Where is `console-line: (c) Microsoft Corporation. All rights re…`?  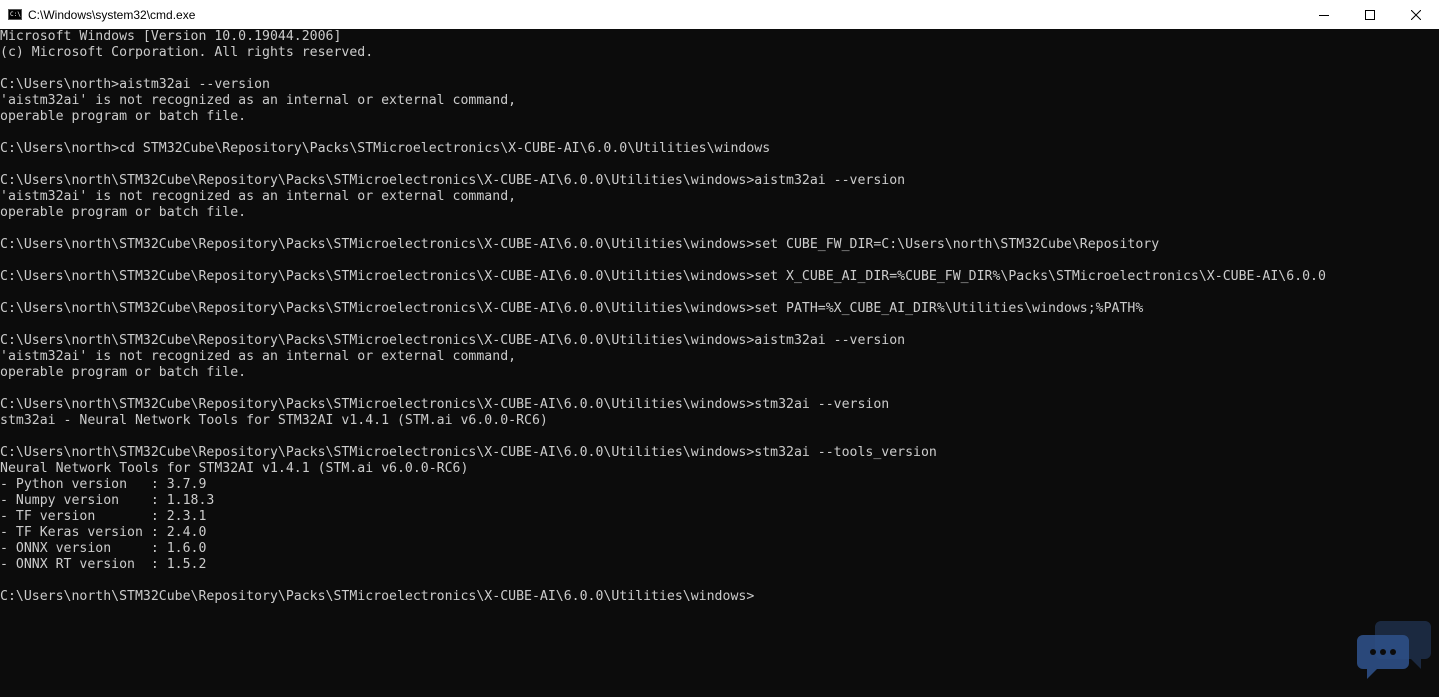
console-line: (c) Microsoft Corporation. All rights re… is located at coordinates (187, 52).